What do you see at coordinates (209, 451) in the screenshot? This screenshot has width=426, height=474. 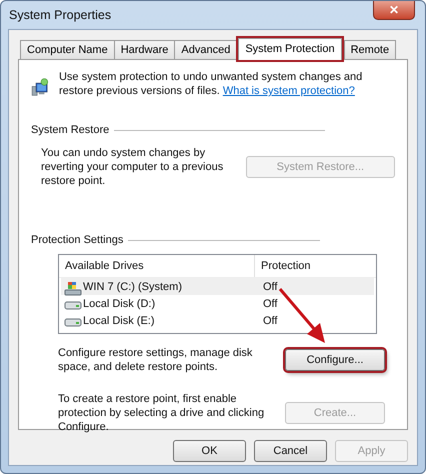 I see `dialog-button: OK` at bounding box center [209, 451].